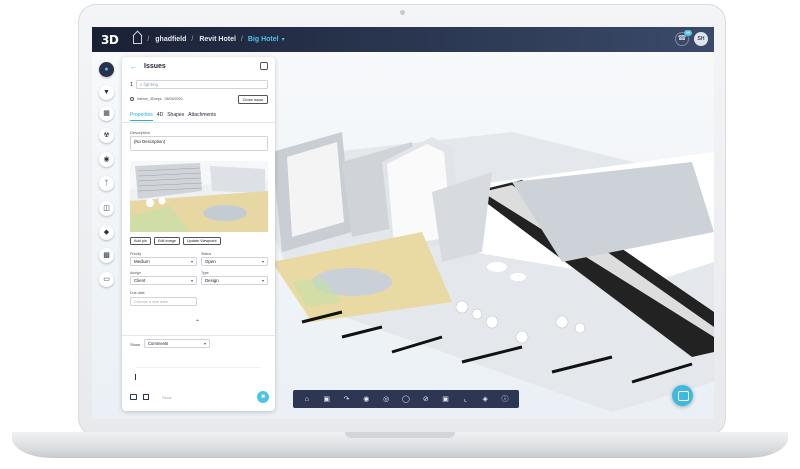 The height and width of the screenshot is (469, 800). Describe the element at coordinates (212, 280) in the screenshot. I see `type-value: Design` at that location.